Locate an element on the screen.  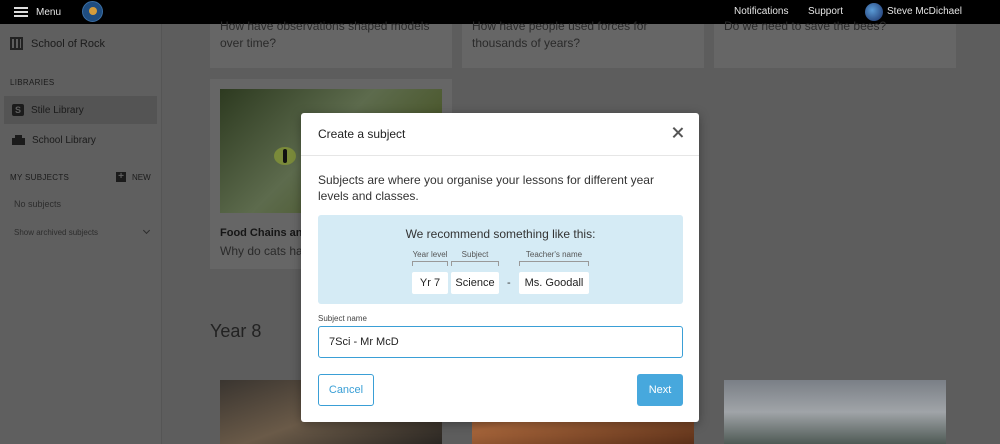
close-icon is located at coordinates (678, 133).